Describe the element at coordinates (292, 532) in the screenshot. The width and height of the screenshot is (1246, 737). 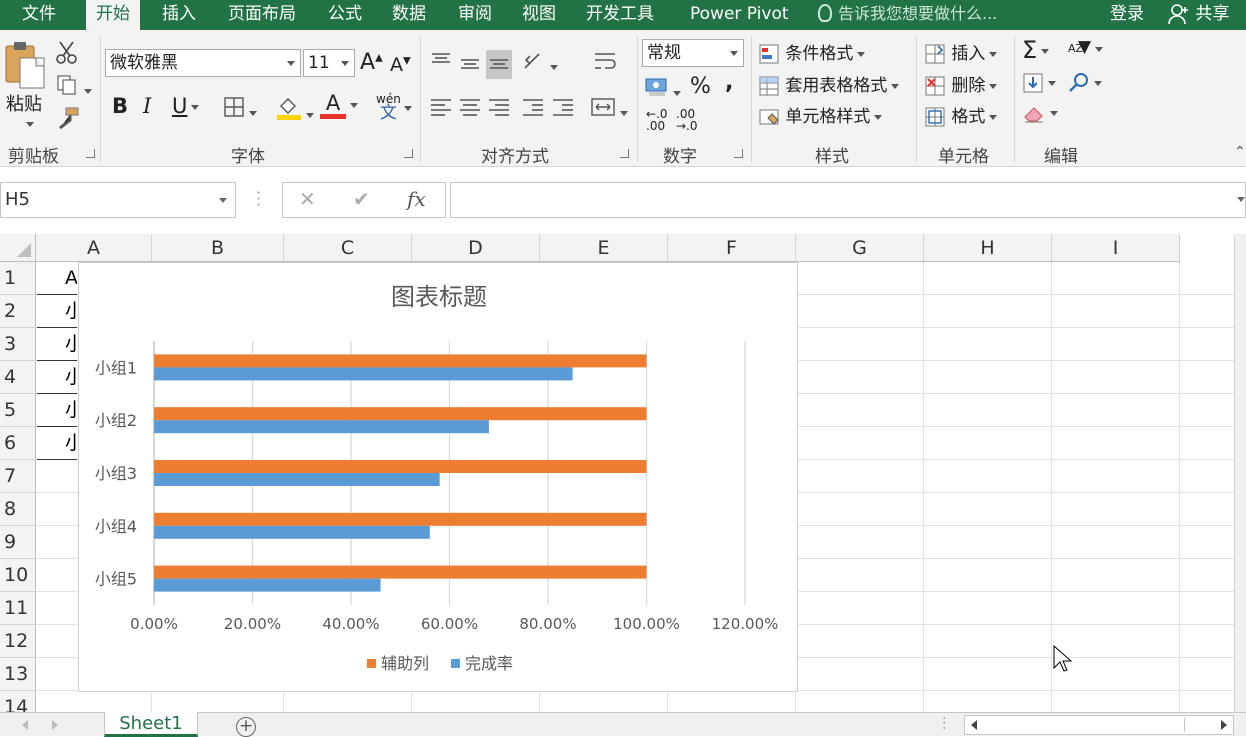
I see `bar-完成率-小组4` at that location.